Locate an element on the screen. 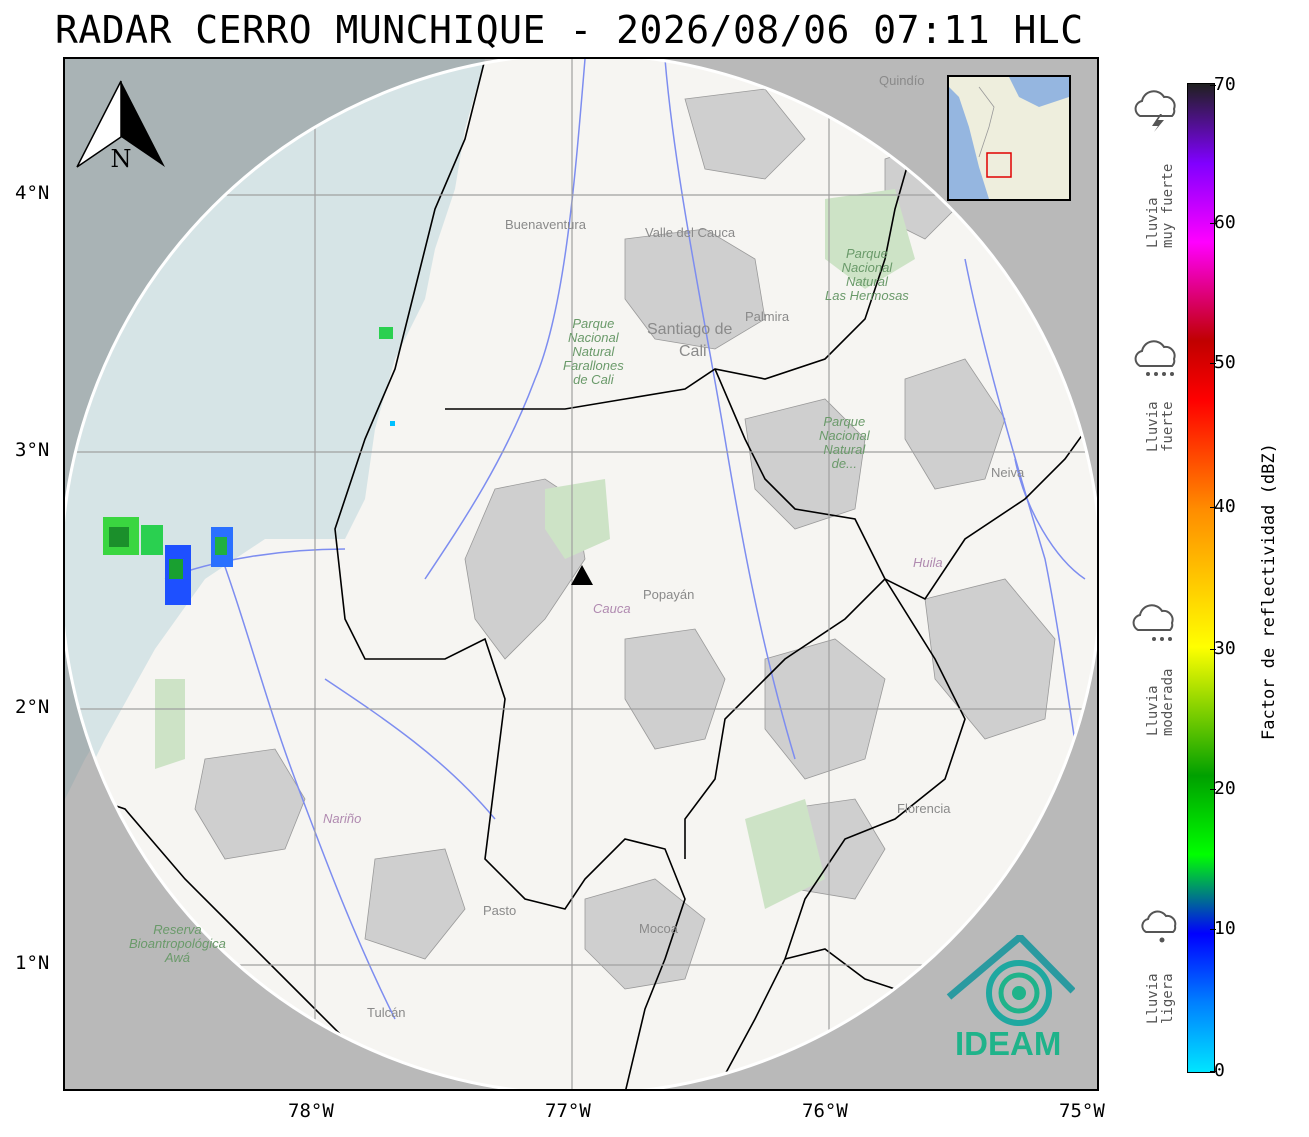  rain-category-label: Lluvia fuerte is located at coordinates (1160, 426).